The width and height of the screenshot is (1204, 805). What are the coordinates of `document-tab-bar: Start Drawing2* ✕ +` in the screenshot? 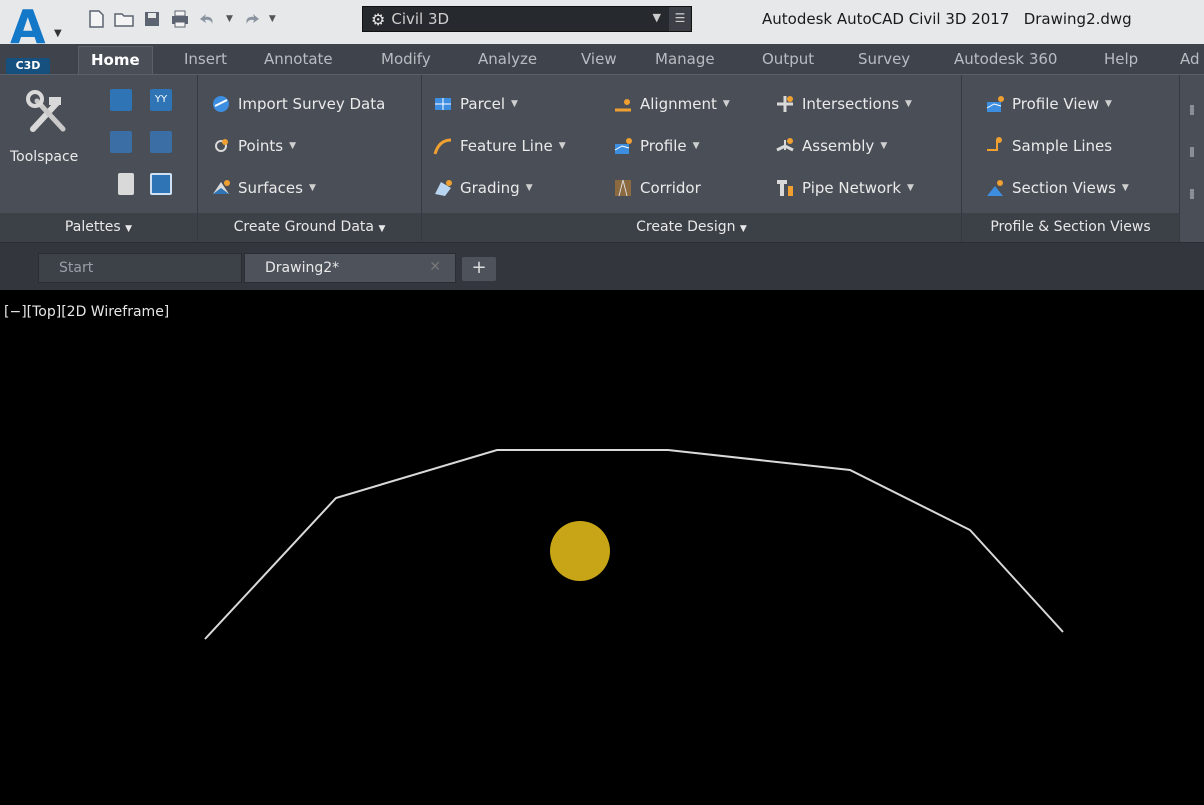 It's located at (602, 266).